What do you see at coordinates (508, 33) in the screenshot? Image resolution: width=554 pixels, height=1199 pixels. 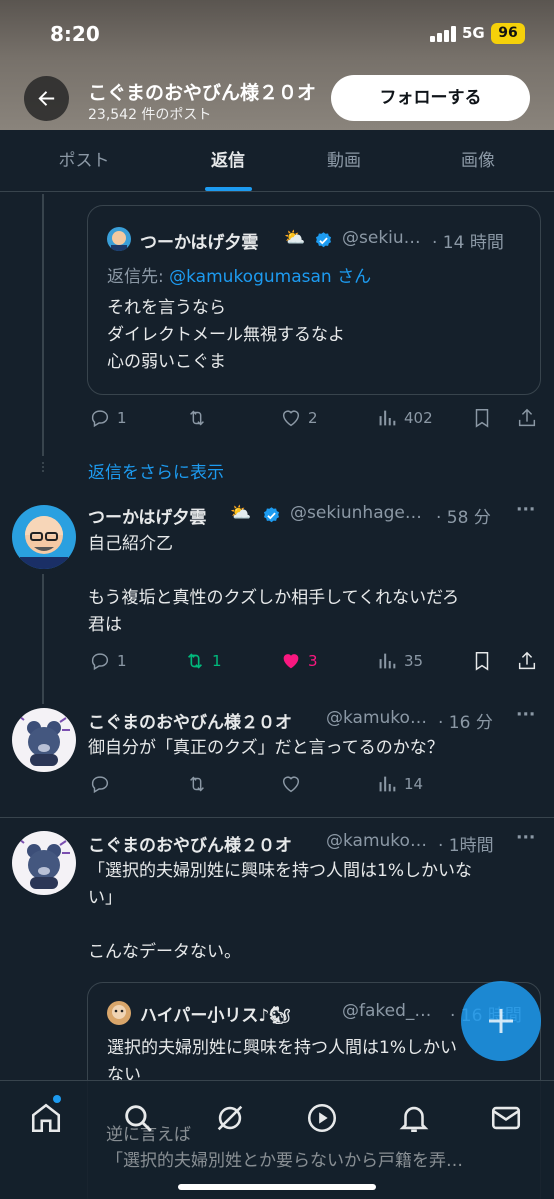 I see `battery-icon: 96` at bounding box center [508, 33].